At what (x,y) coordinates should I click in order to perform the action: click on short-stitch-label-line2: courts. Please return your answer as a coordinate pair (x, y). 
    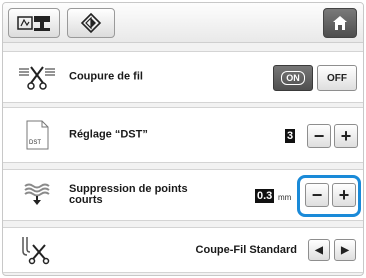
    Looking at the image, I should click on (86, 200).